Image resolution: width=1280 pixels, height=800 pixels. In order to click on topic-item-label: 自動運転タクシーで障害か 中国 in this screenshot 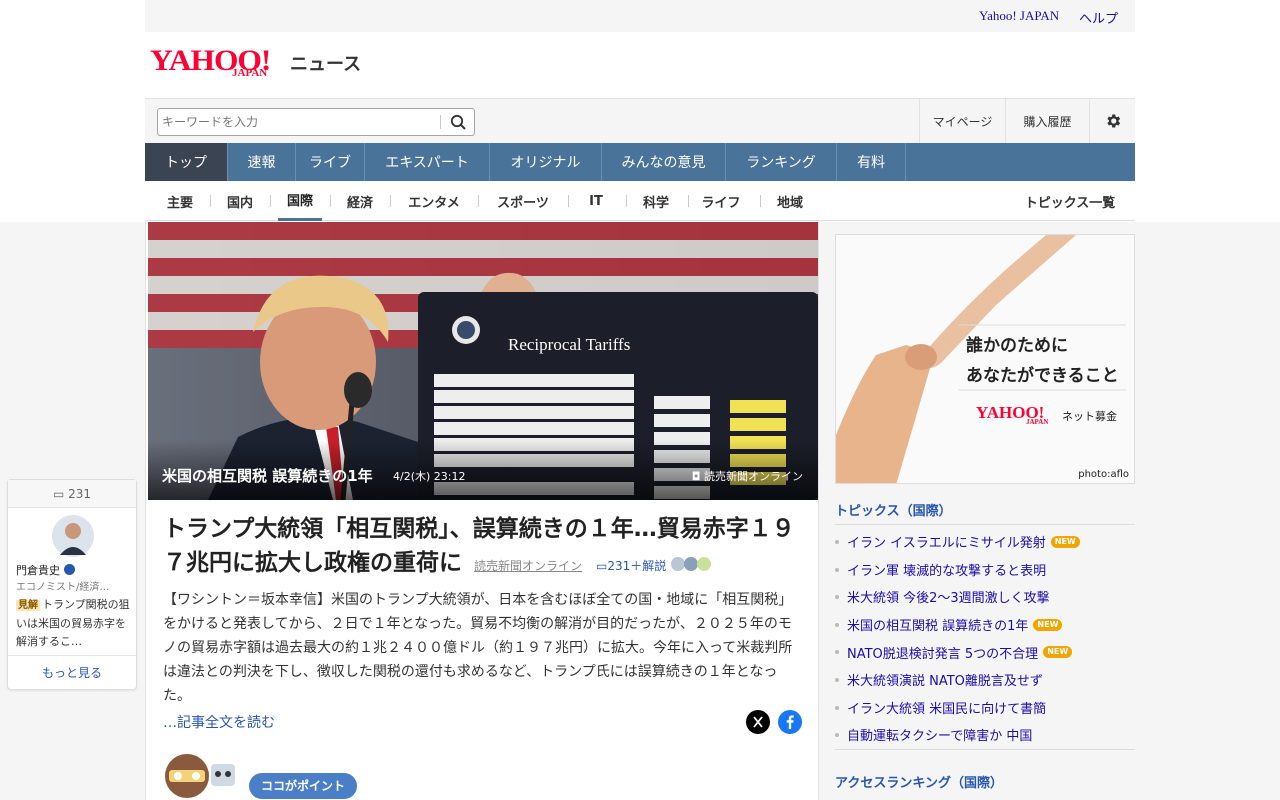, I will do `click(940, 737)`.